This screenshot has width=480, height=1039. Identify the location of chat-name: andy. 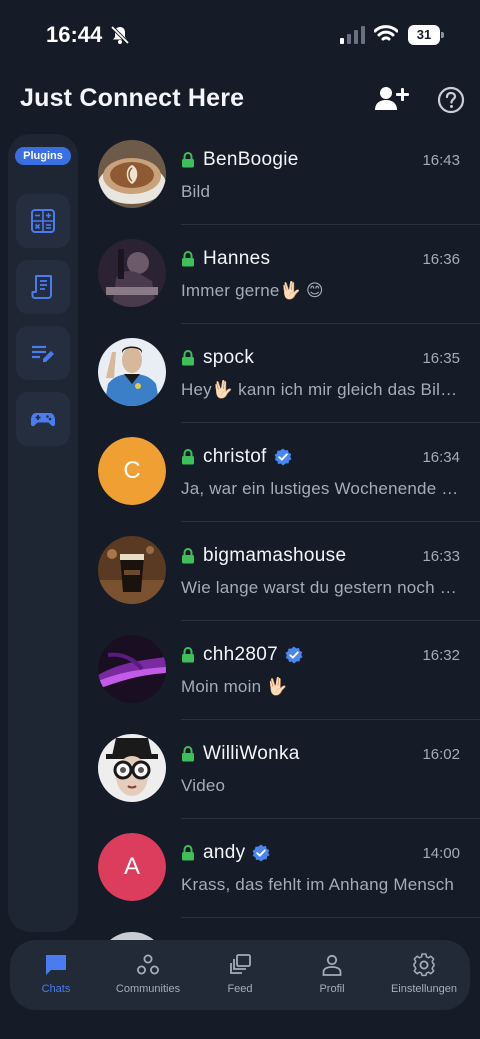
(224, 852).